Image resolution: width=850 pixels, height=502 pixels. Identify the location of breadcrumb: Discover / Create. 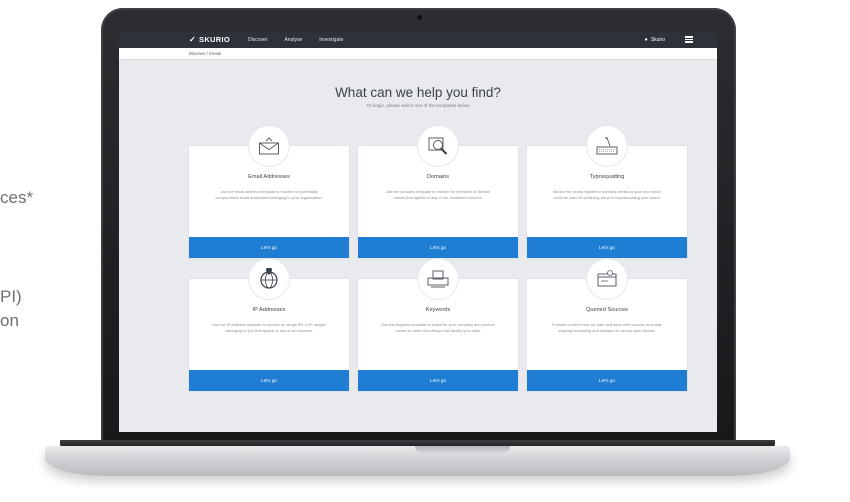
(418, 54).